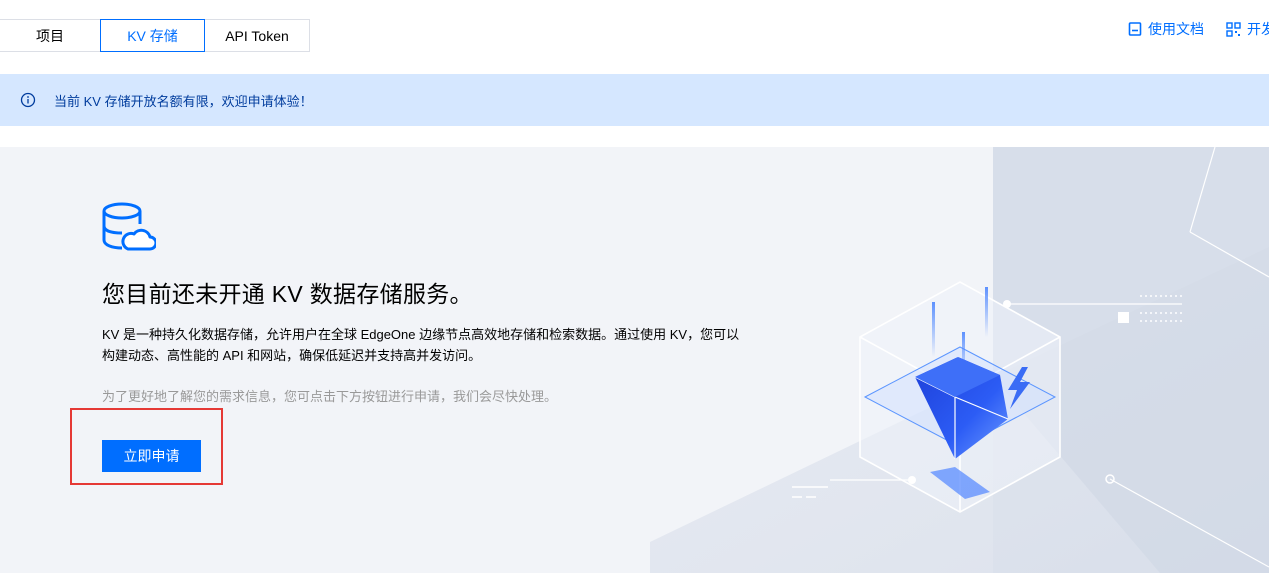  What do you see at coordinates (151, 456) in the screenshot?
I see `apply-now-button: 立即申请` at bounding box center [151, 456].